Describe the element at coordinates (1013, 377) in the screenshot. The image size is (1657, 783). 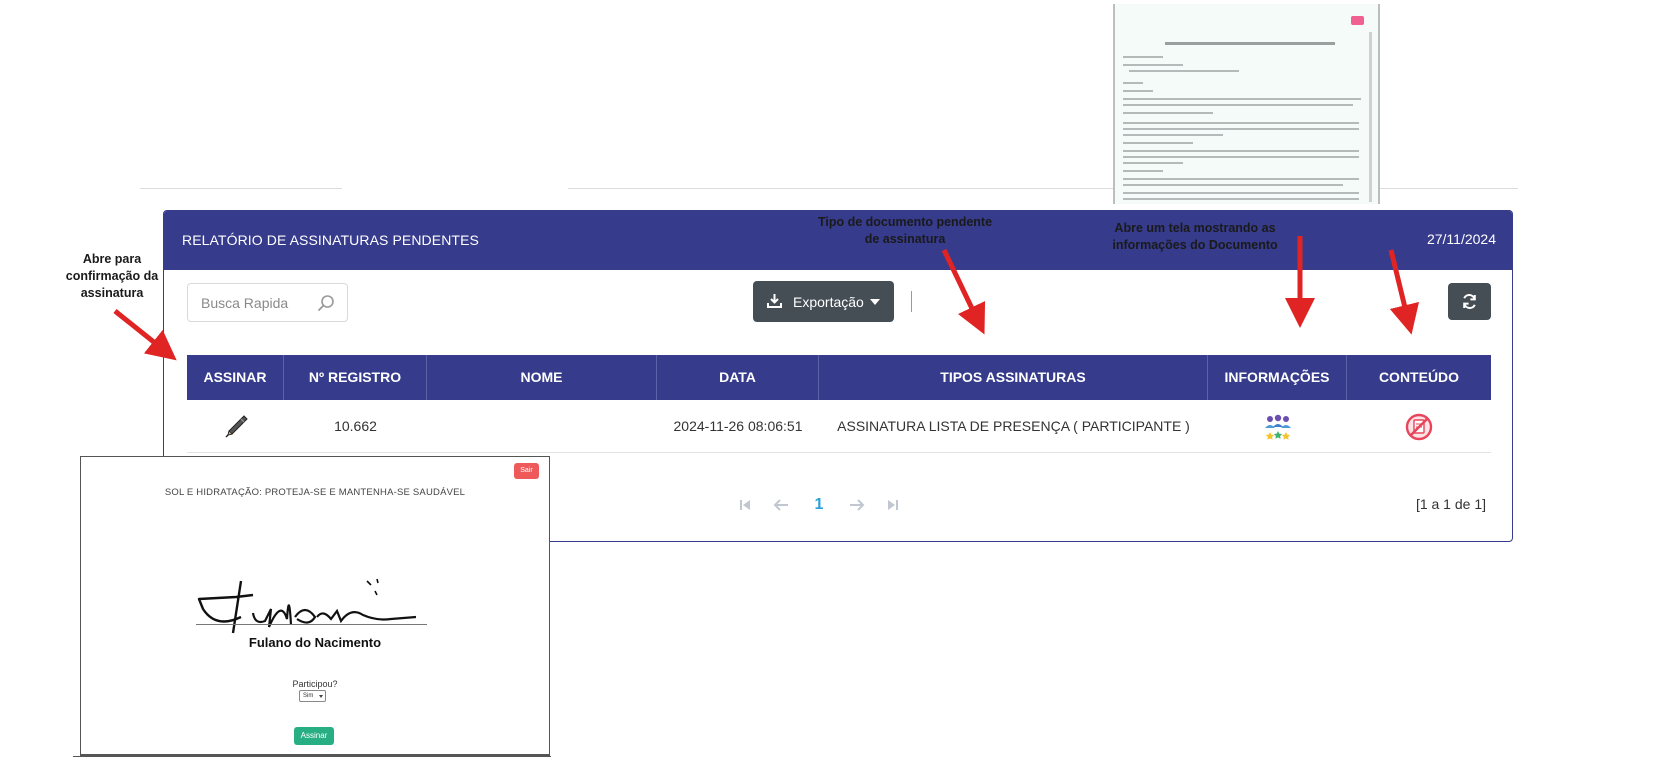
I see `column-header-tipos: TIPOS ASSINATURAS` at that location.